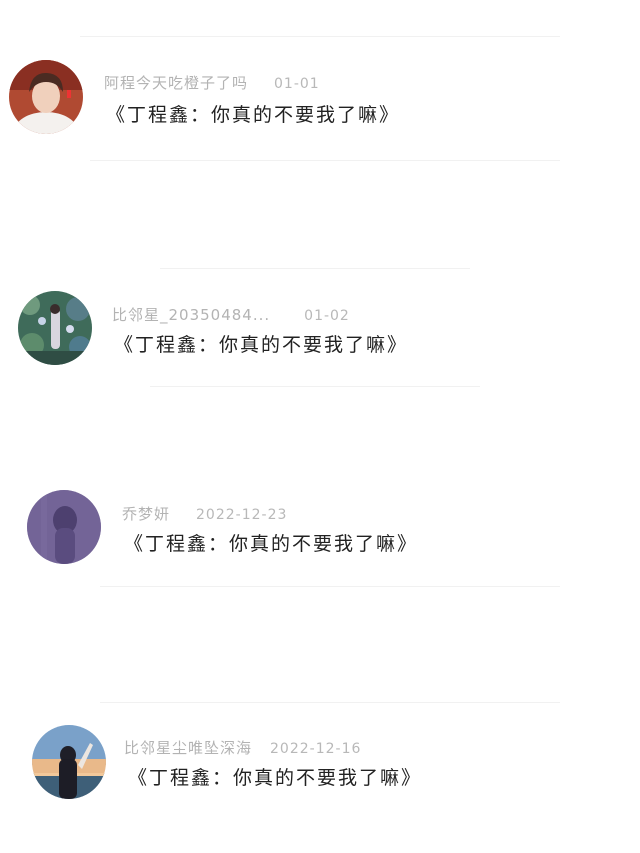 The image size is (640, 853). I want to click on comment-item: 乔梦妍 2022-12-23 《丁程鑫：你真的不要我了嘛》, so click(320, 534).